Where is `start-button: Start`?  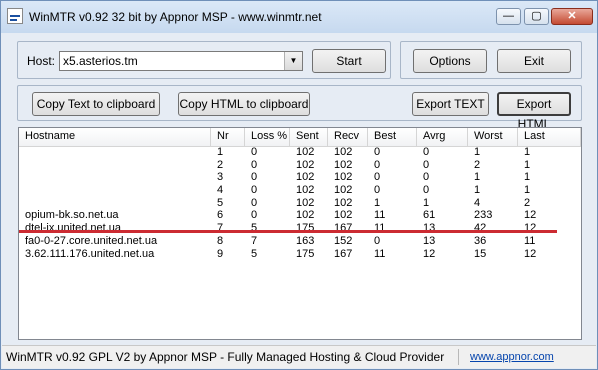
start-button: Start is located at coordinates (349, 61).